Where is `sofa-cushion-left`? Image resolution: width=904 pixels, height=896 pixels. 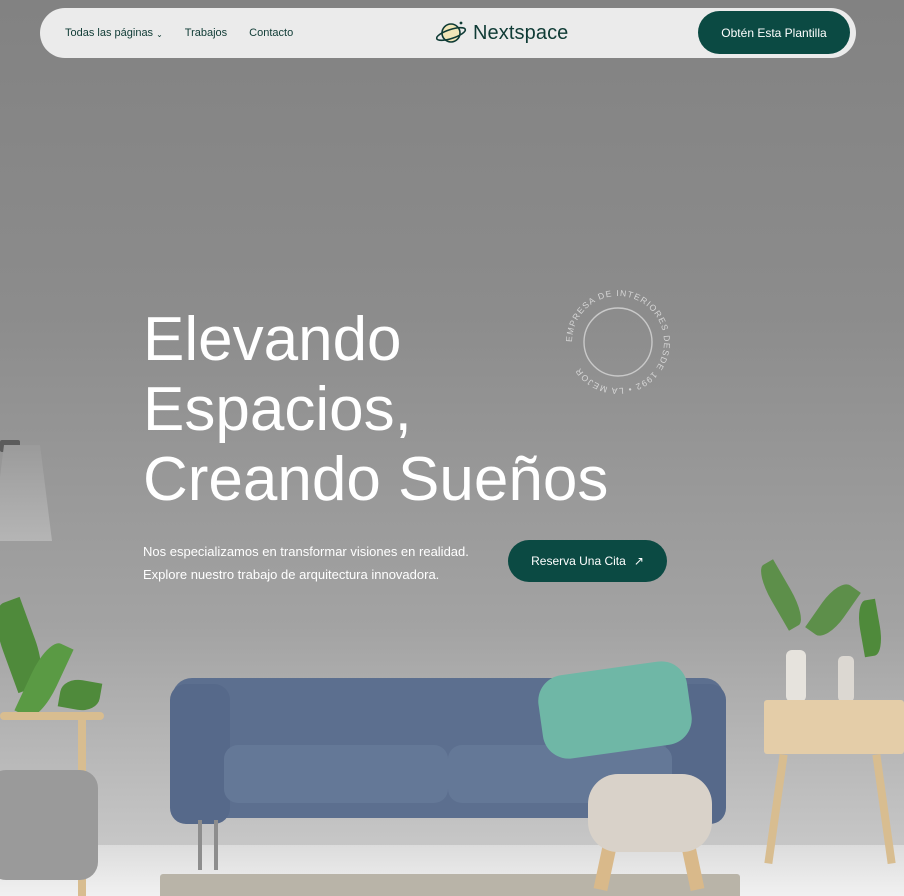
sofa-cushion-left is located at coordinates (336, 774).